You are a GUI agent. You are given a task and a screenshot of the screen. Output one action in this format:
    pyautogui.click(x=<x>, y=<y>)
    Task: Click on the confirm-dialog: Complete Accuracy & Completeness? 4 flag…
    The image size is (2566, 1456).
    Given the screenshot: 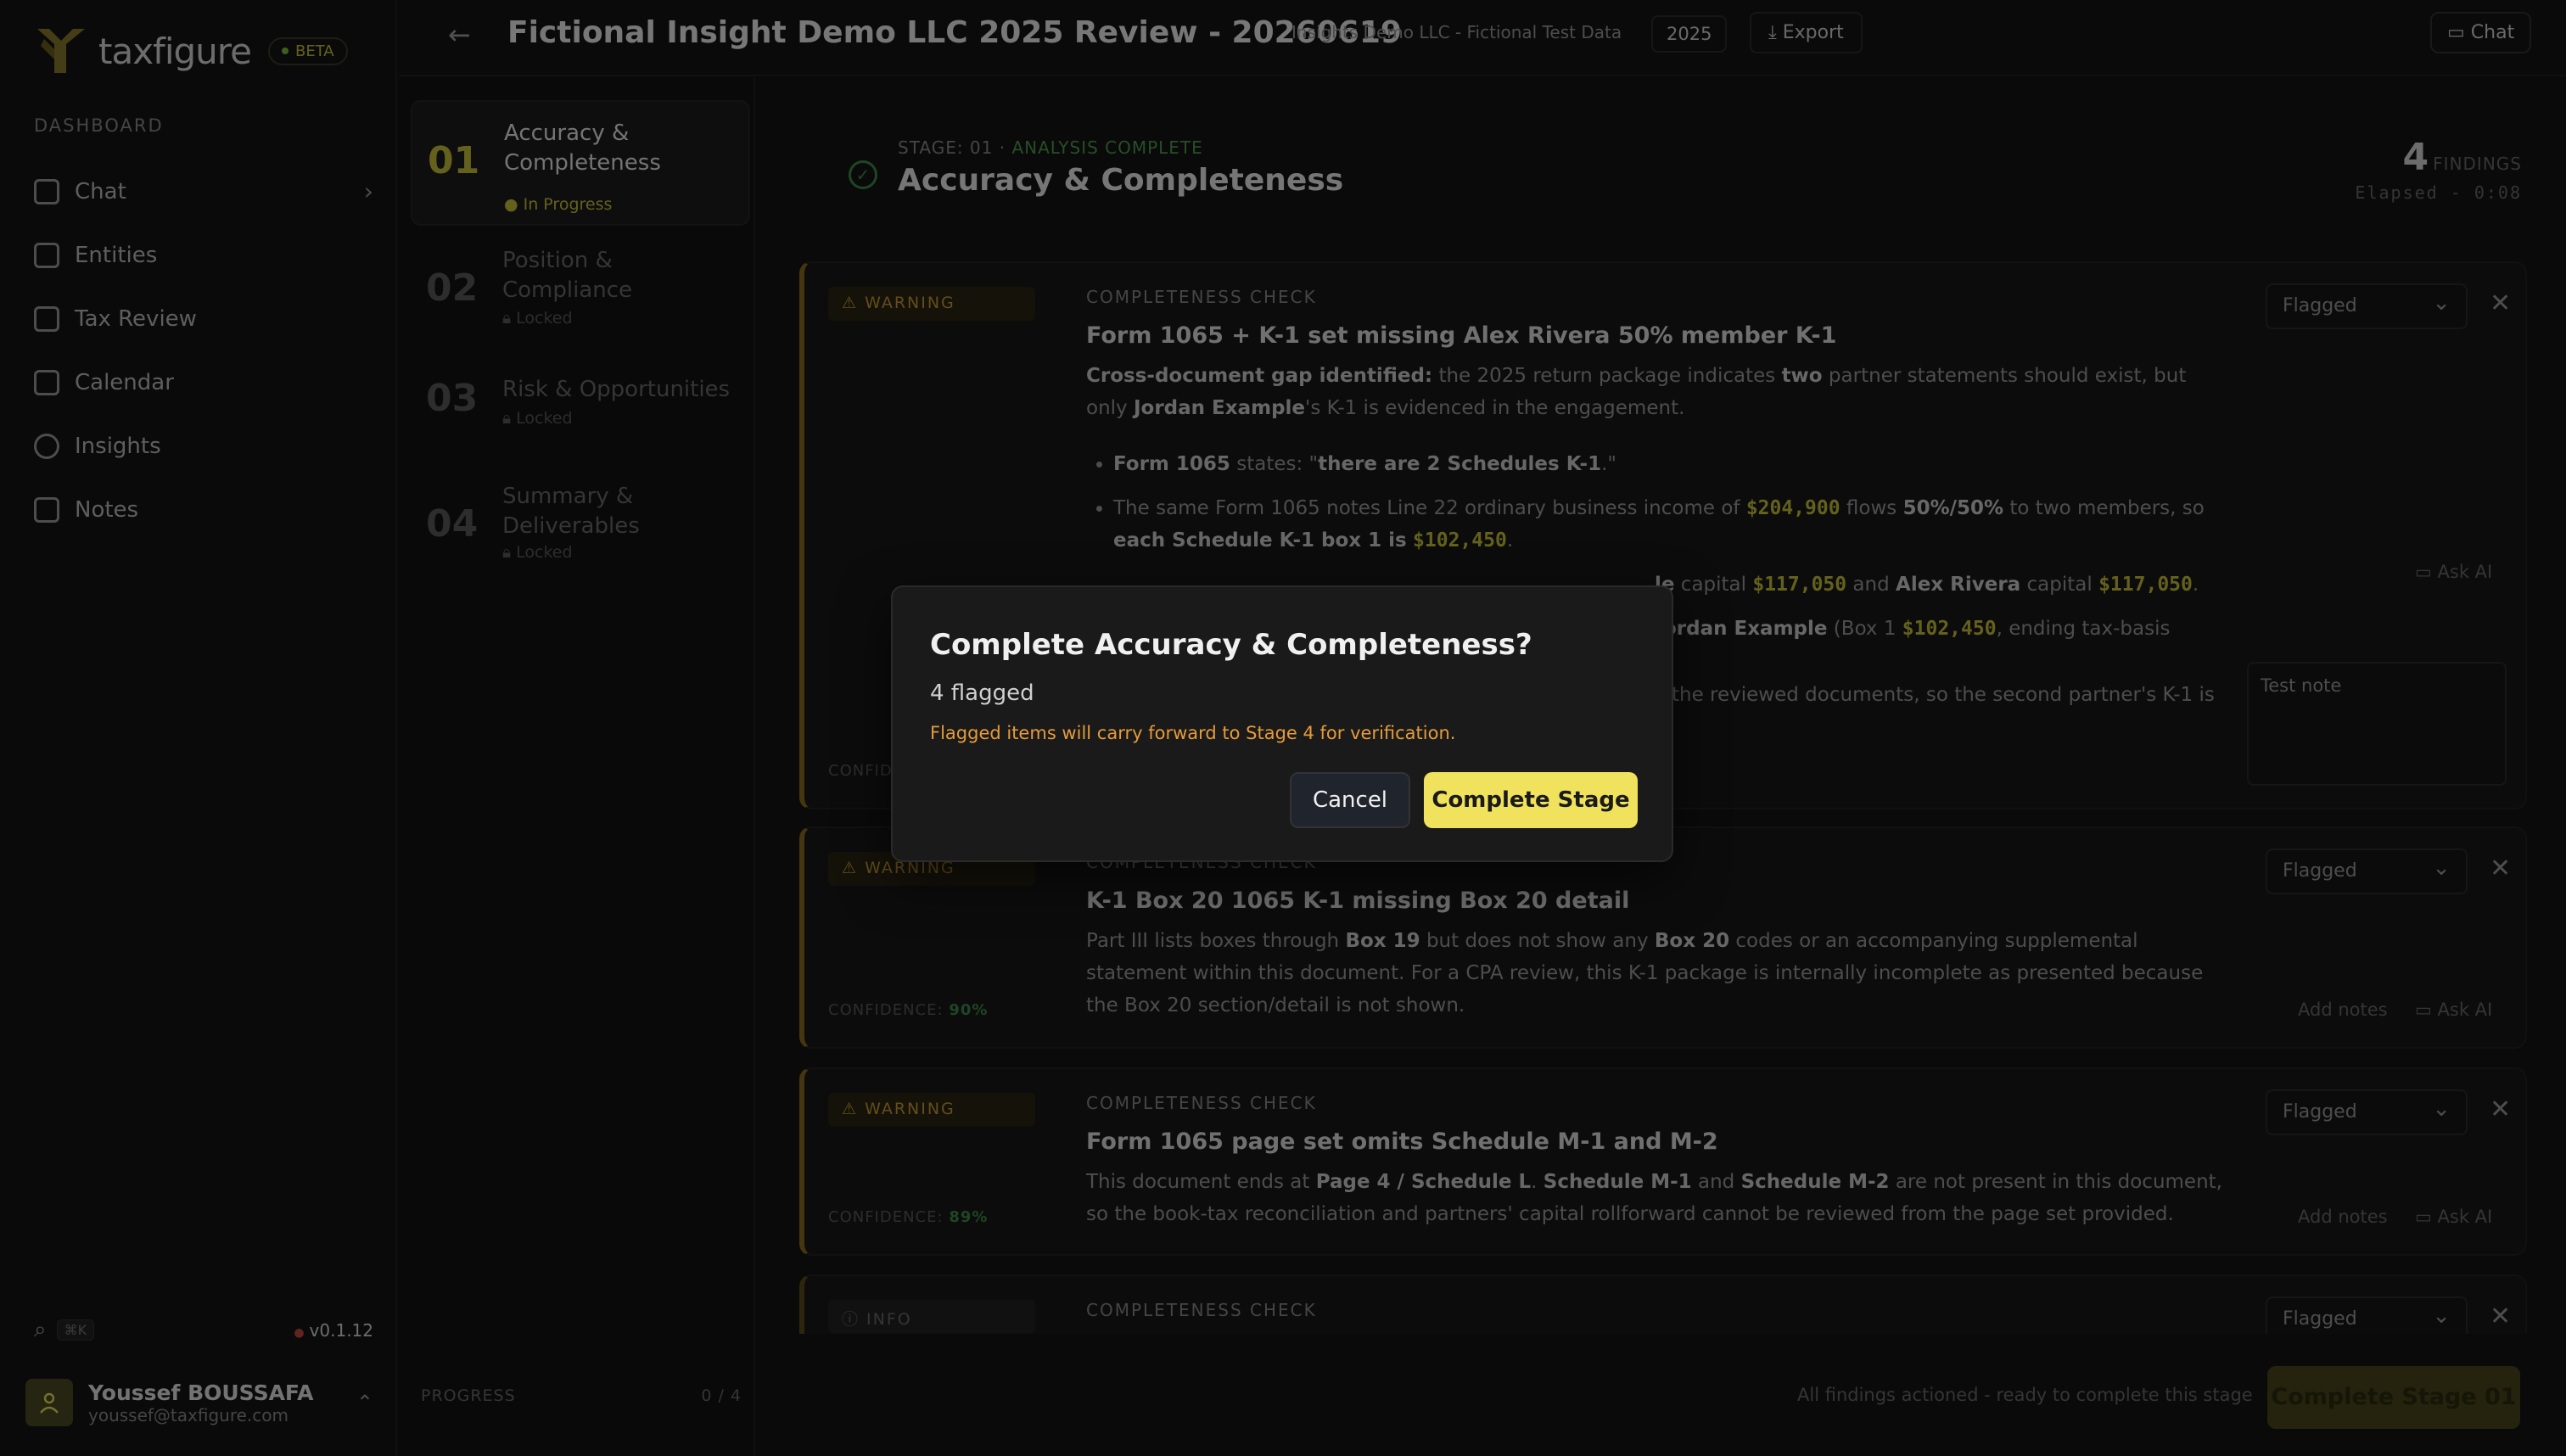 What is the action you would take?
    pyautogui.click(x=1282, y=723)
    